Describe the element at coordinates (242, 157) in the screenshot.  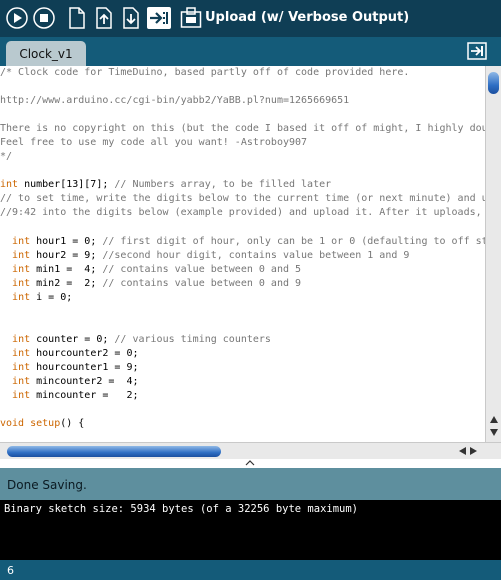
I see `code-line: */` at that location.